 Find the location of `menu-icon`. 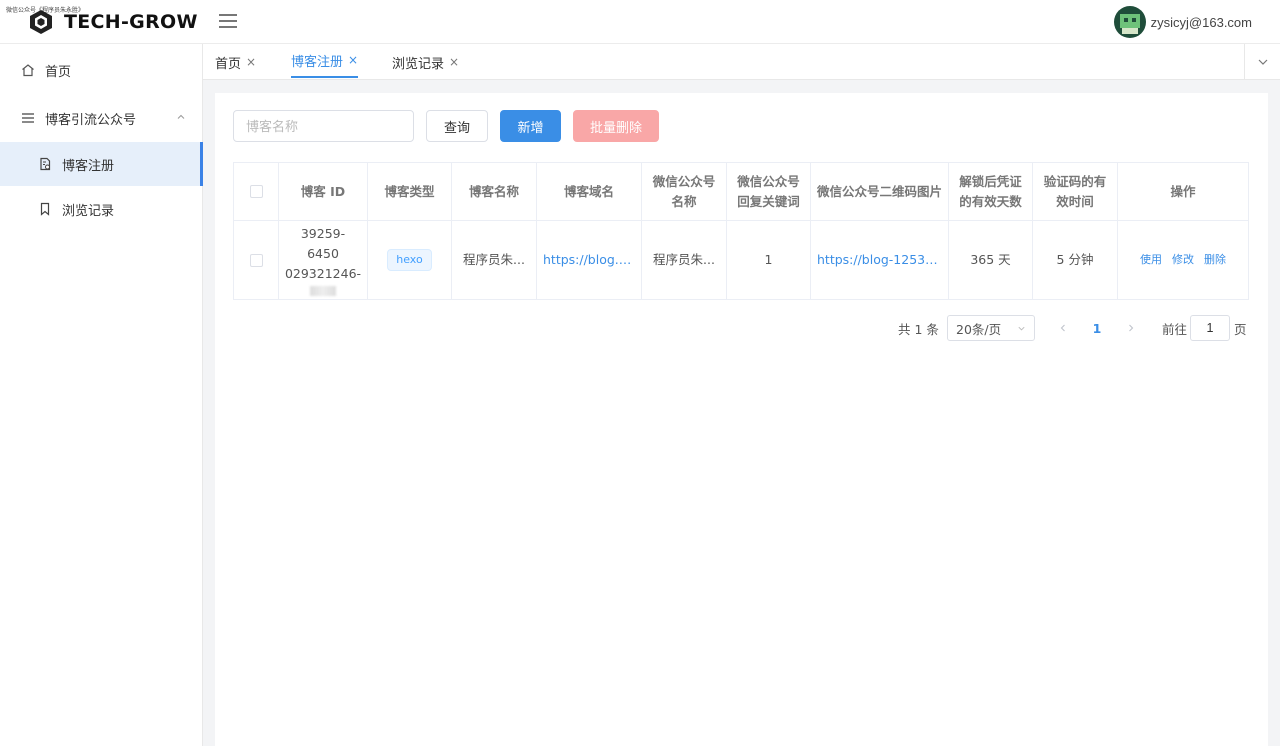

menu-icon is located at coordinates (28, 118).